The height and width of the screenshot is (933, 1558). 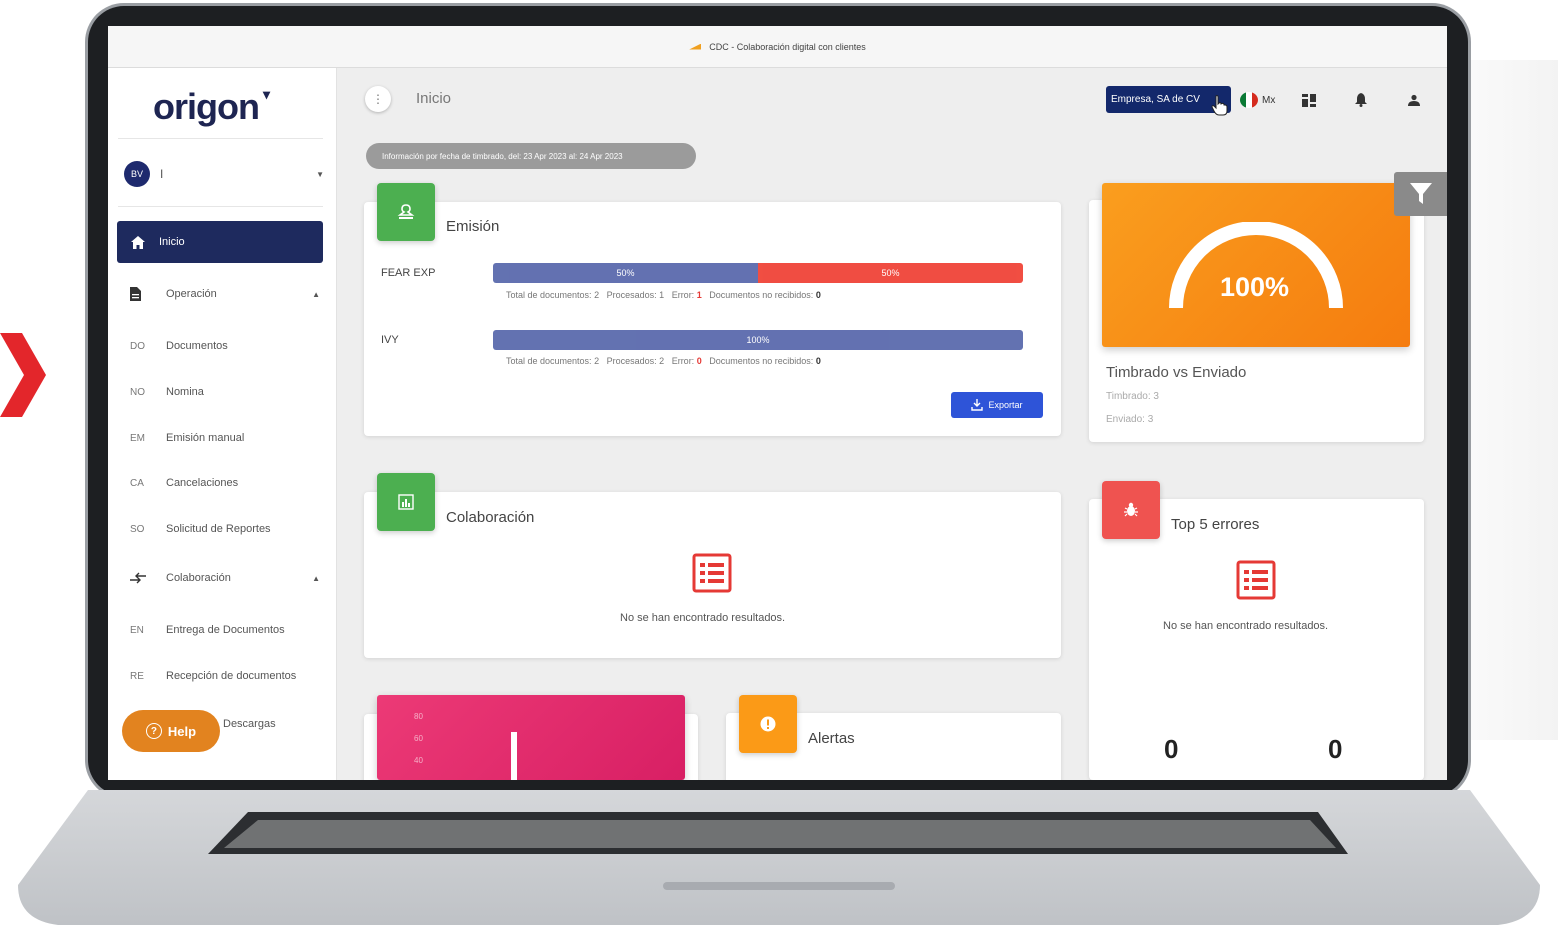 I want to click on nav-abbr: NO, so click(x=137, y=392).